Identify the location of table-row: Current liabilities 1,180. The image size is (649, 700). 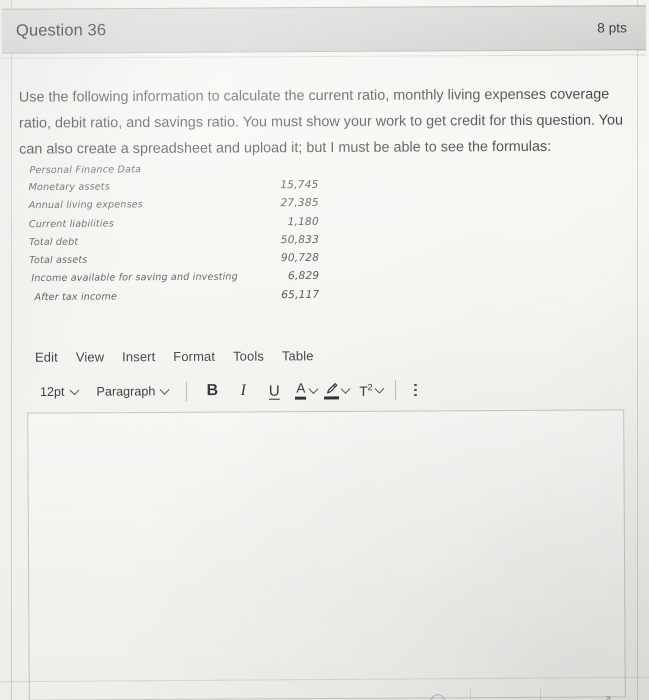
(174, 225).